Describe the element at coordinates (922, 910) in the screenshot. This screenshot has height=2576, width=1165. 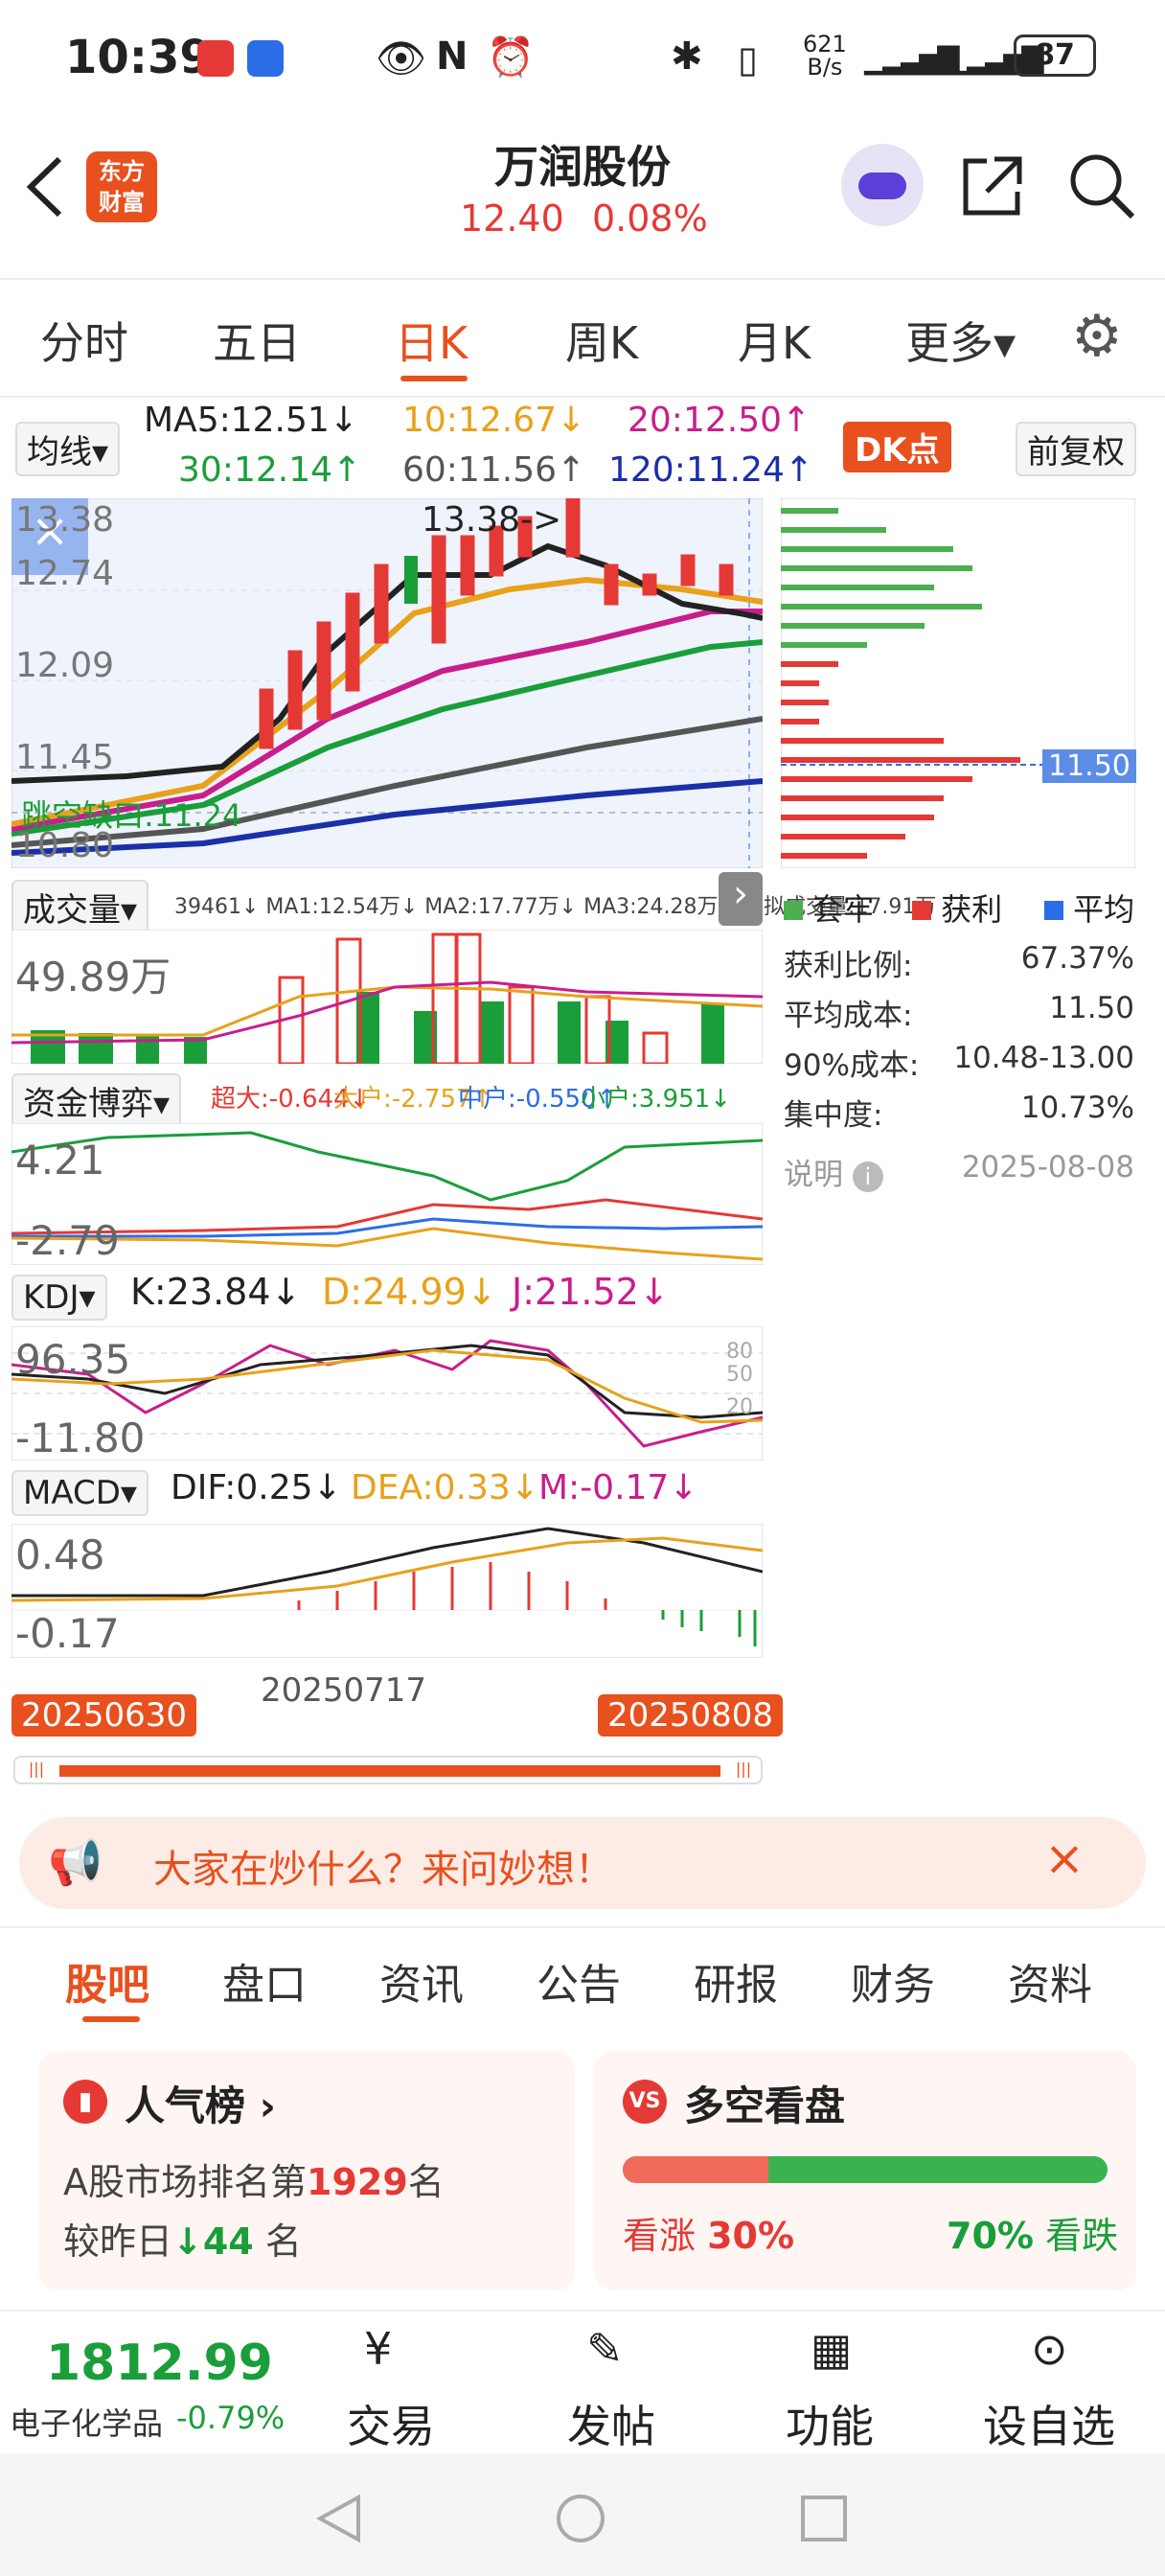
I see `legend-profit-swatch` at that location.